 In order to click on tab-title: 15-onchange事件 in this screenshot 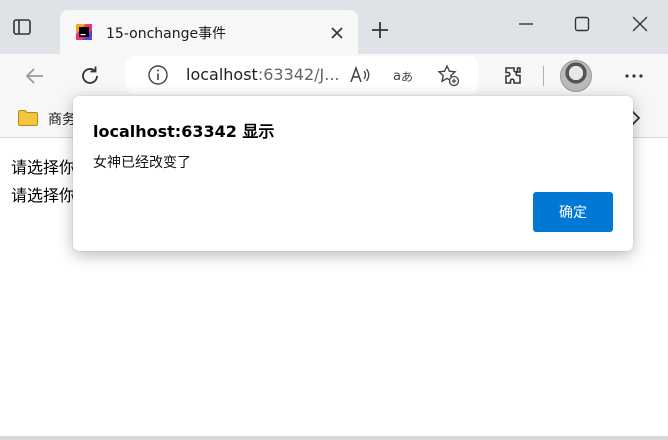, I will do `click(166, 34)`.